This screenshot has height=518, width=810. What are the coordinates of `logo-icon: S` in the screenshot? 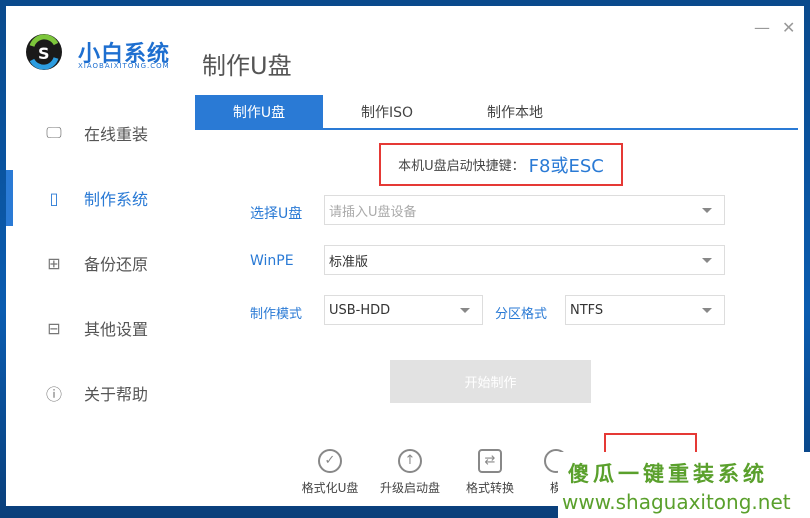 It's located at (44, 52).